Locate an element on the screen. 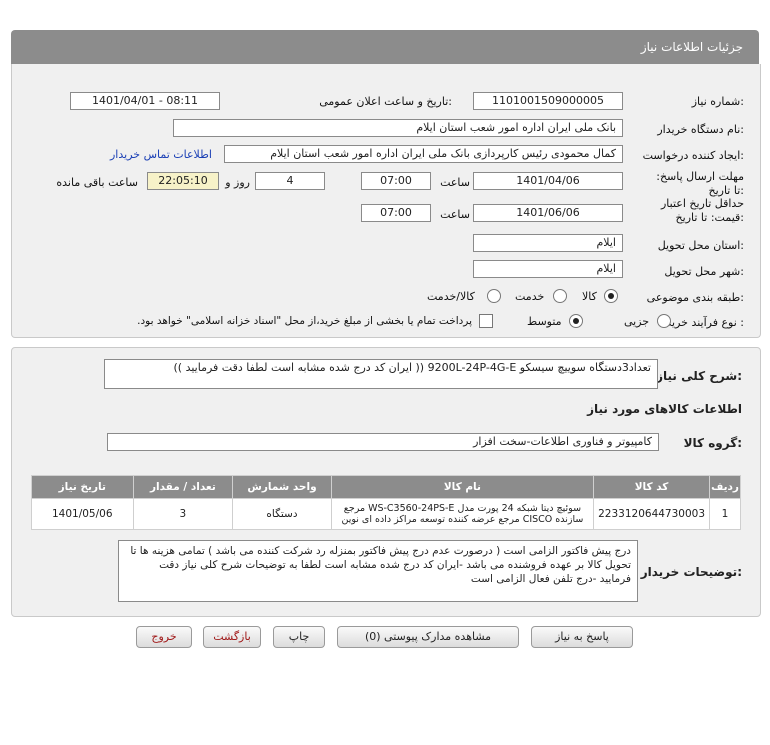 This screenshot has height=745, width=770. goods-section-title: اطلاعات کالاهای مورد نیاز is located at coordinates (664, 409).